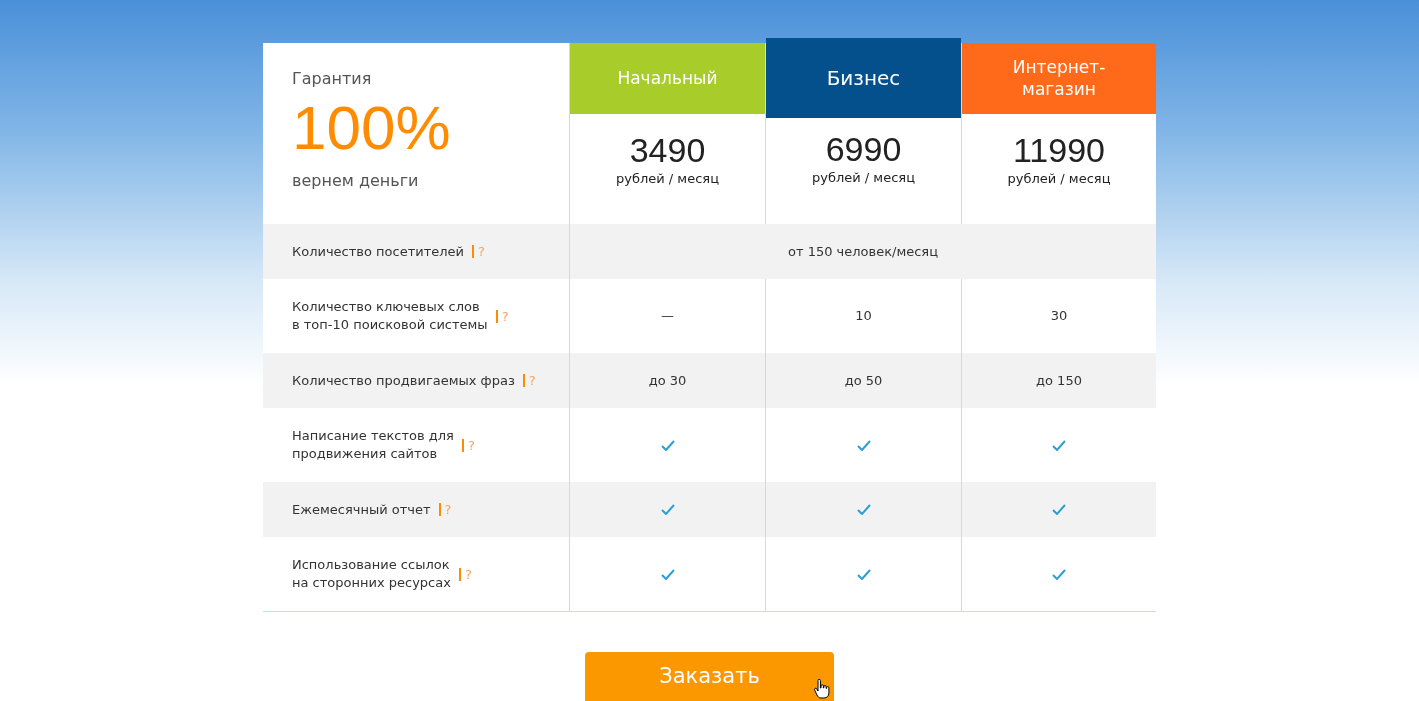 The width and height of the screenshot is (1419, 701). Describe the element at coordinates (667, 78) in the screenshot. I see `plan-title: Начальный` at that location.